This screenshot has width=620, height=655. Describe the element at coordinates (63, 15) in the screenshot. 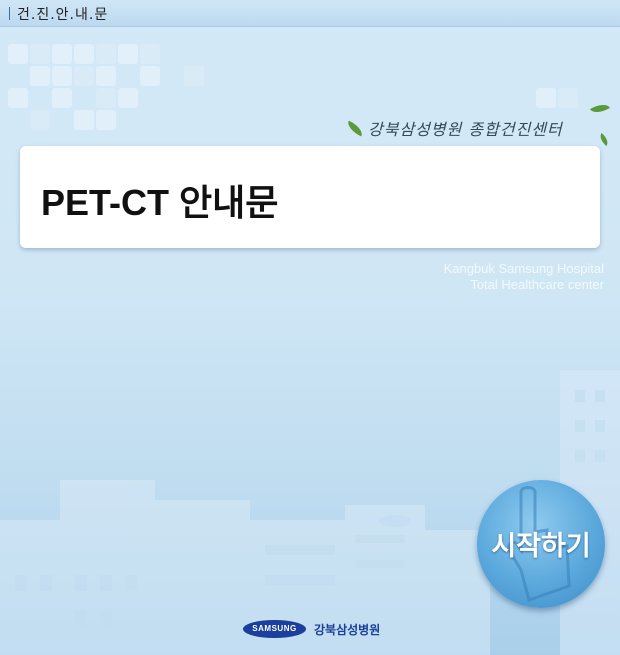

I see `top-bar-title: 건.진.안.내.문` at that location.